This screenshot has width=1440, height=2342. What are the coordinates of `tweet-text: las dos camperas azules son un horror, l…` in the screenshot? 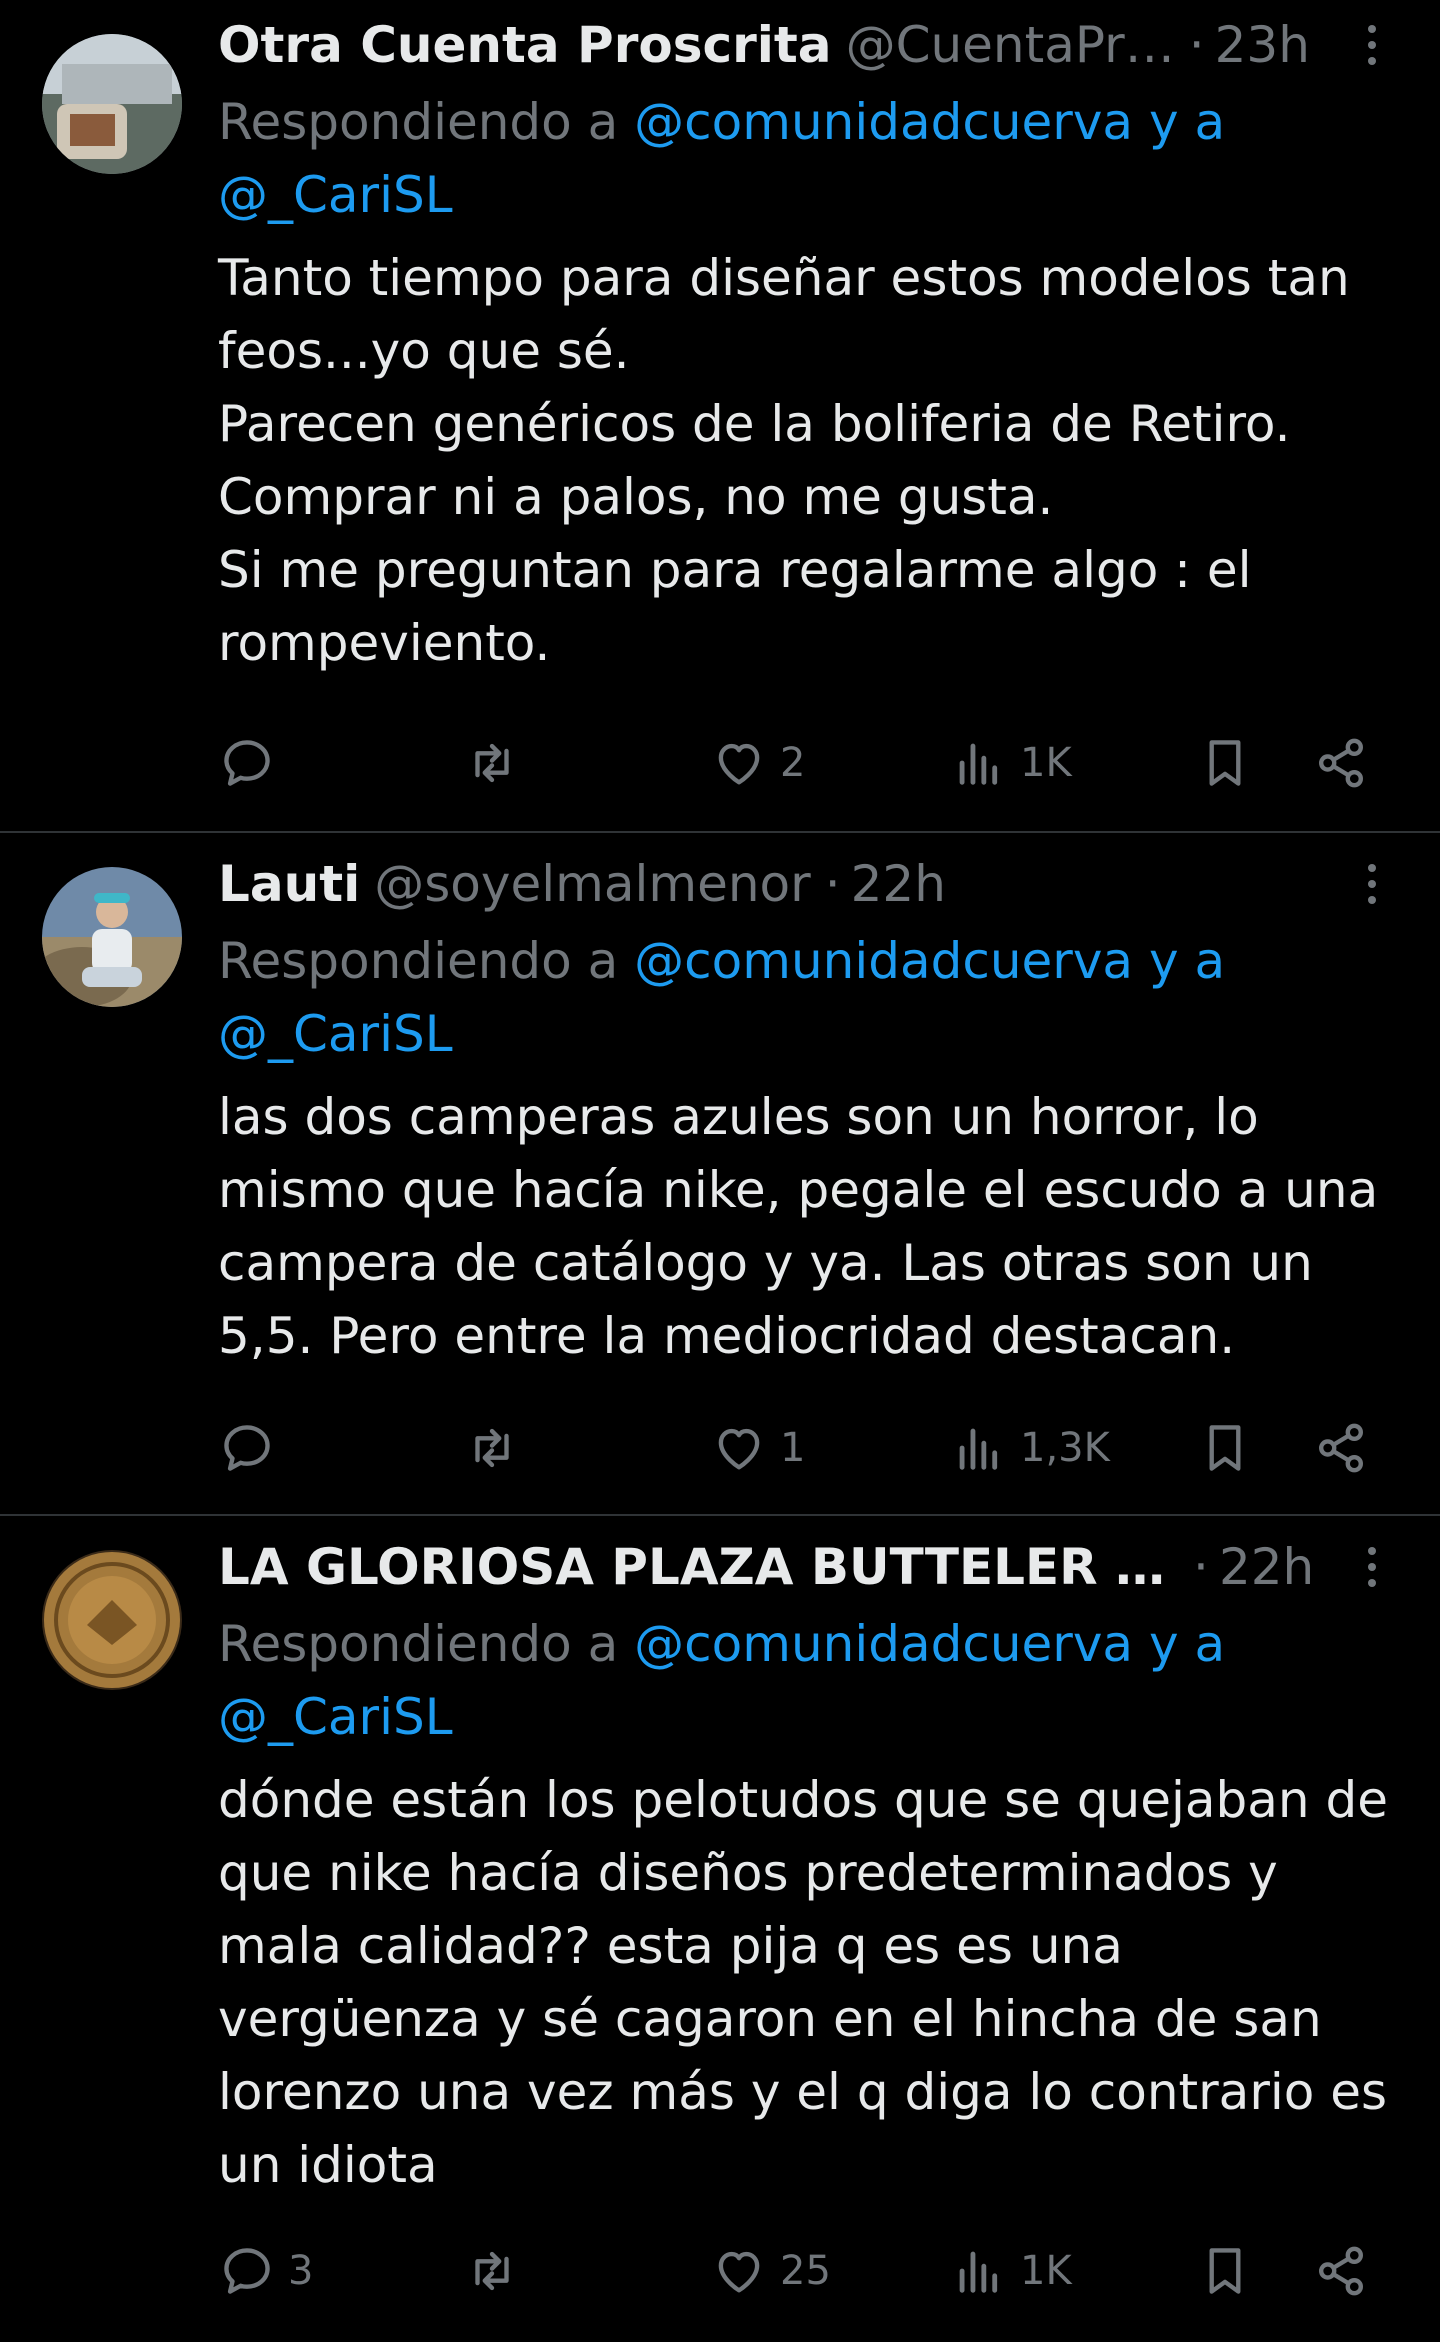 It's located at (798, 1226).